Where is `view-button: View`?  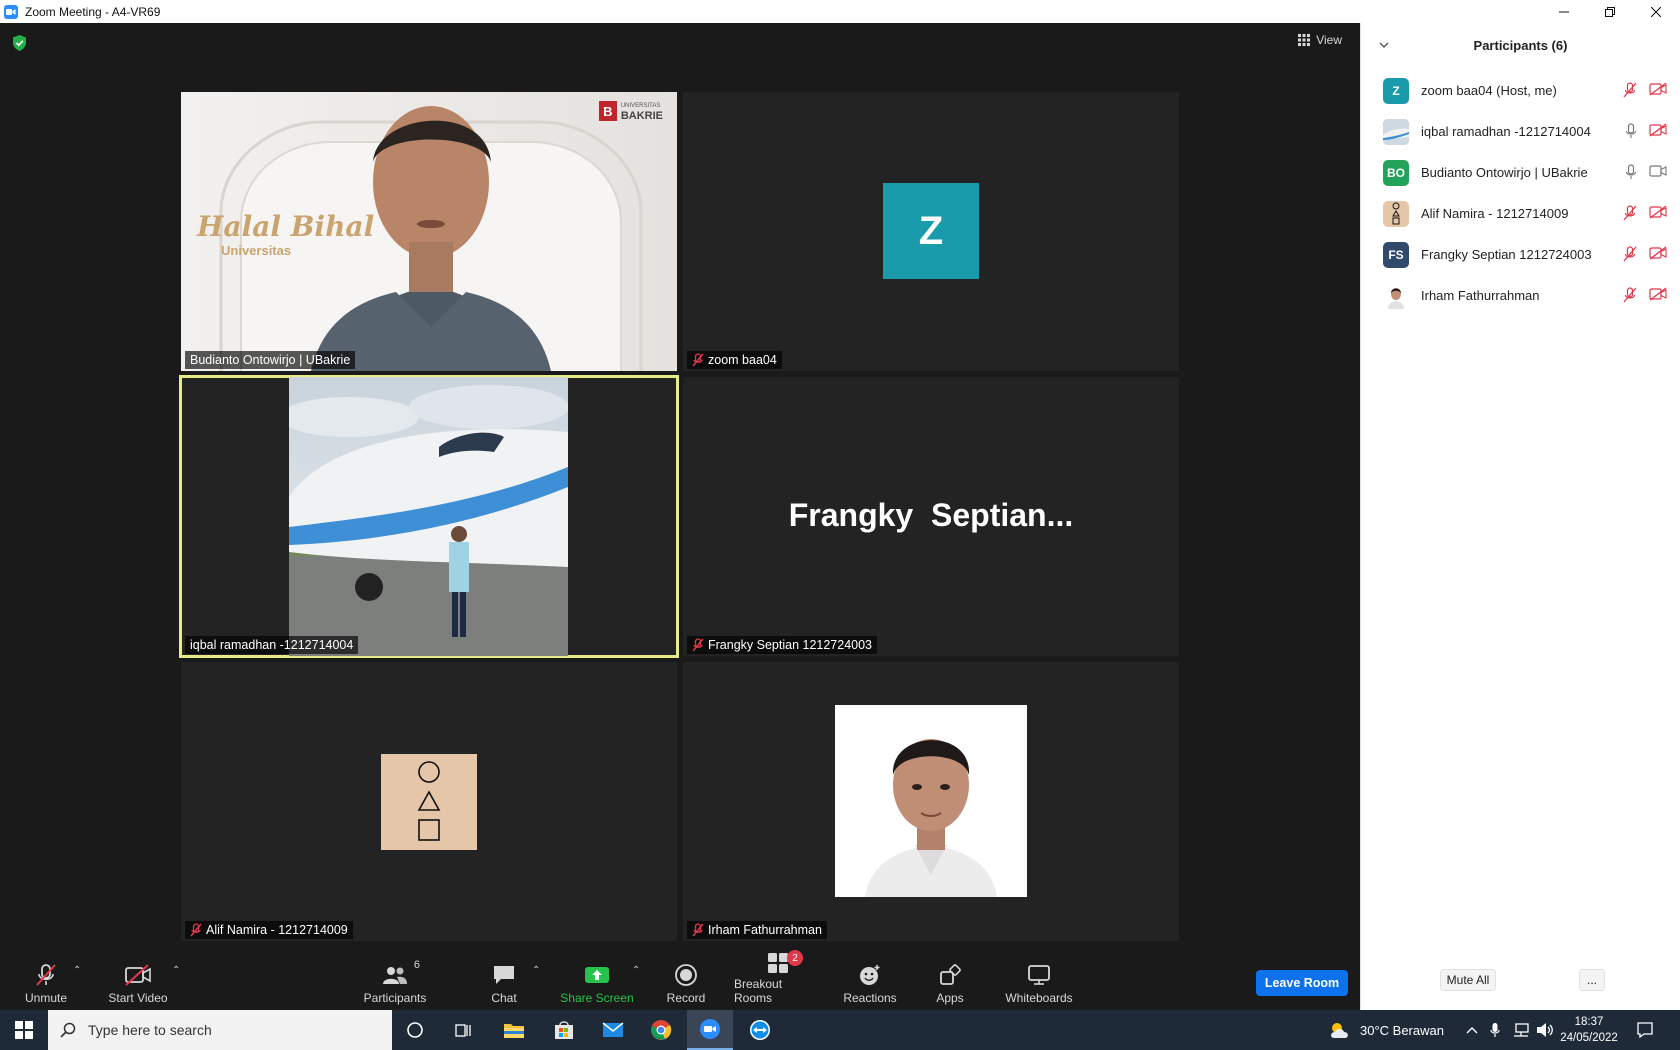 view-button: View is located at coordinates (1320, 40).